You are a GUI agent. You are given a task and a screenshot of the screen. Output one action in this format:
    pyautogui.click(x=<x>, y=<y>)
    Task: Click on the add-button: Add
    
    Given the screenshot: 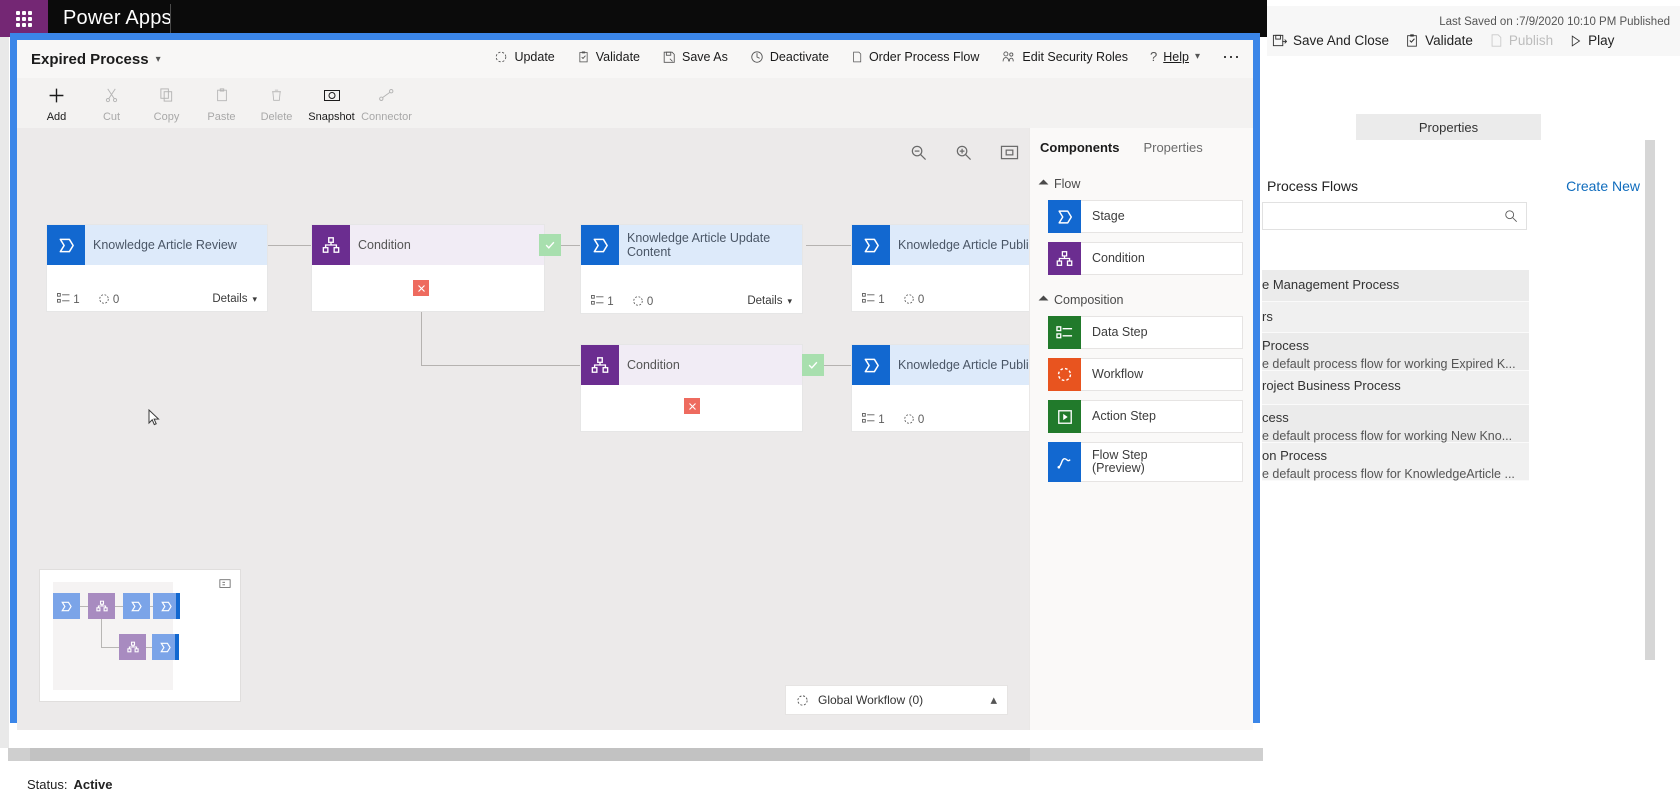 What is the action you would take?
    pyautogui.click(x=56, y=100)
    